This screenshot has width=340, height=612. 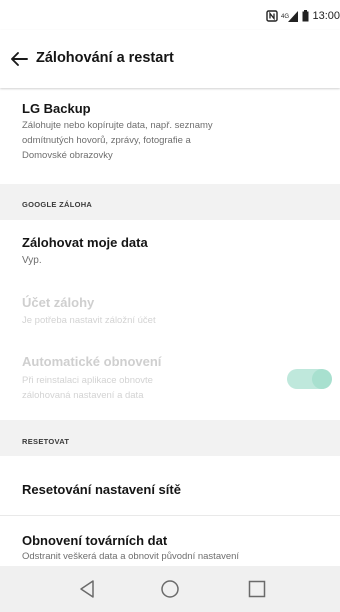 I want to click on status-icons: 4G 13:00, so click(x=303, y=16).